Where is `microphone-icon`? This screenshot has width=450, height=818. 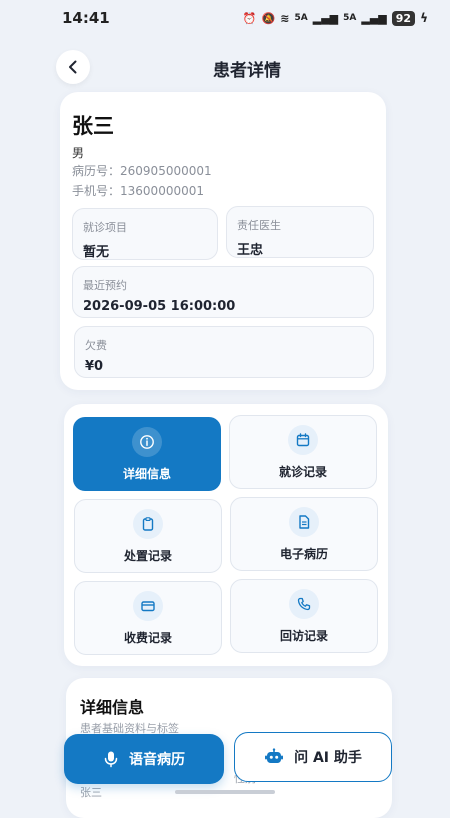
microphone-icon is located at coordinates (111, 759).